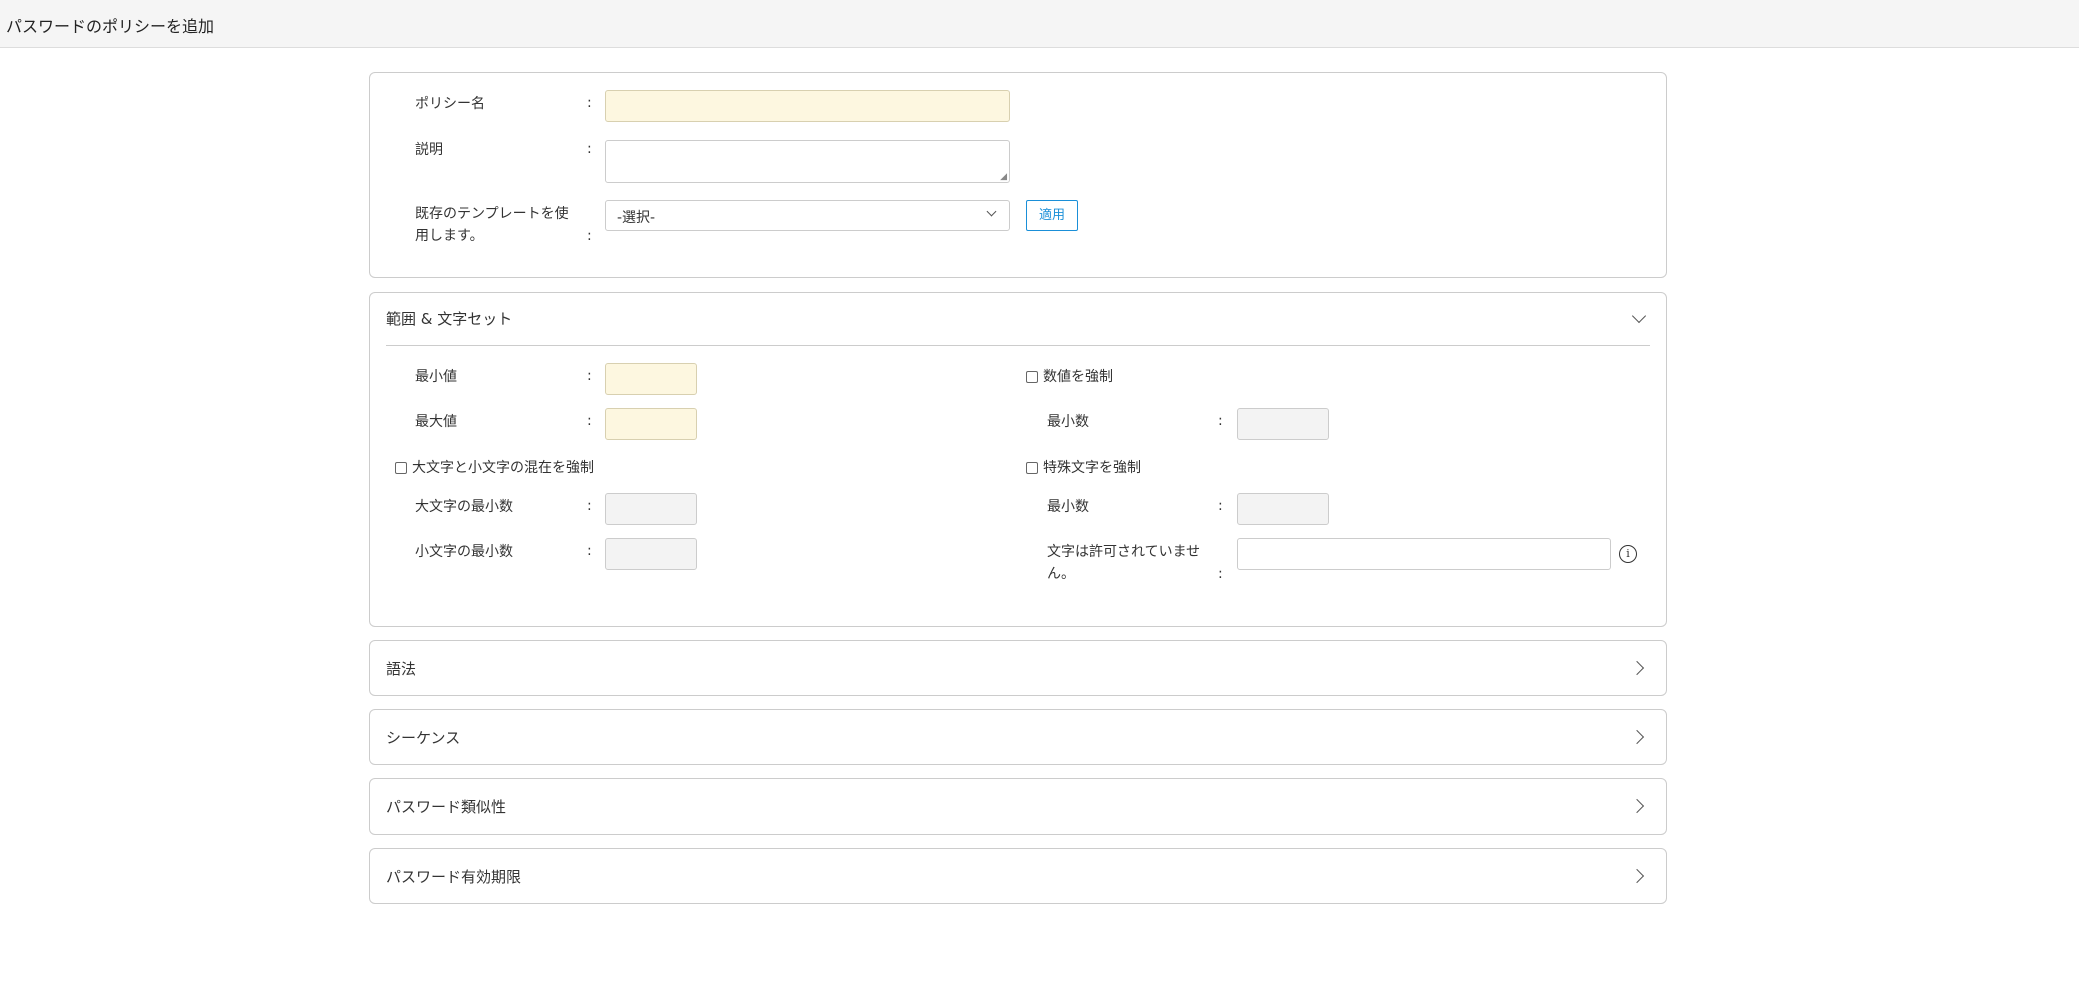  What do you see at coordinates (1061, 574) in the screenshot?
I see `disallowed-label-line2: ん。` at bounding box center [1061, 574].